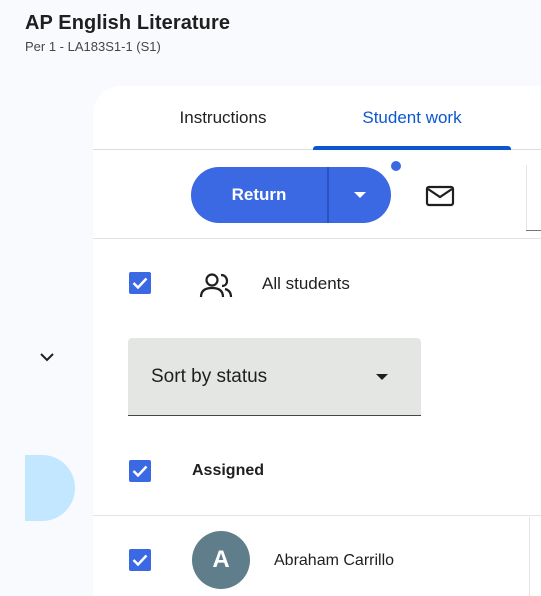 The width and height of the screenshot is (541, 596). Describe the element at coordinates (334, 560) in the screenshot. I see `student-name: Abraham Carrillo` at that location.